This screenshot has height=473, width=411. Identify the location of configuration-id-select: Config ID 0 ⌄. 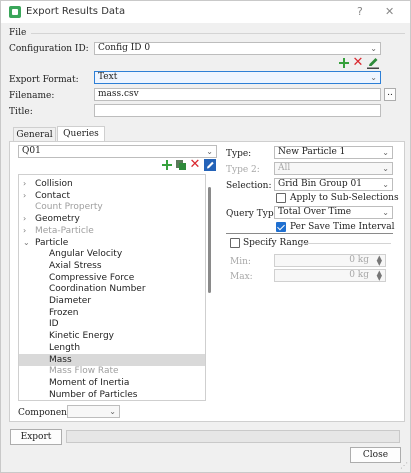
(237, 48).